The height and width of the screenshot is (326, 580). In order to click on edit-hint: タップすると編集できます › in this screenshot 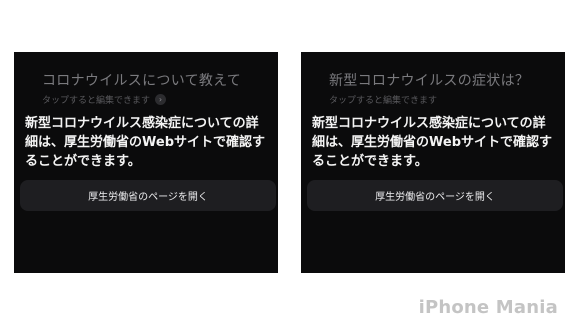, I will do `click(104, 99)`.